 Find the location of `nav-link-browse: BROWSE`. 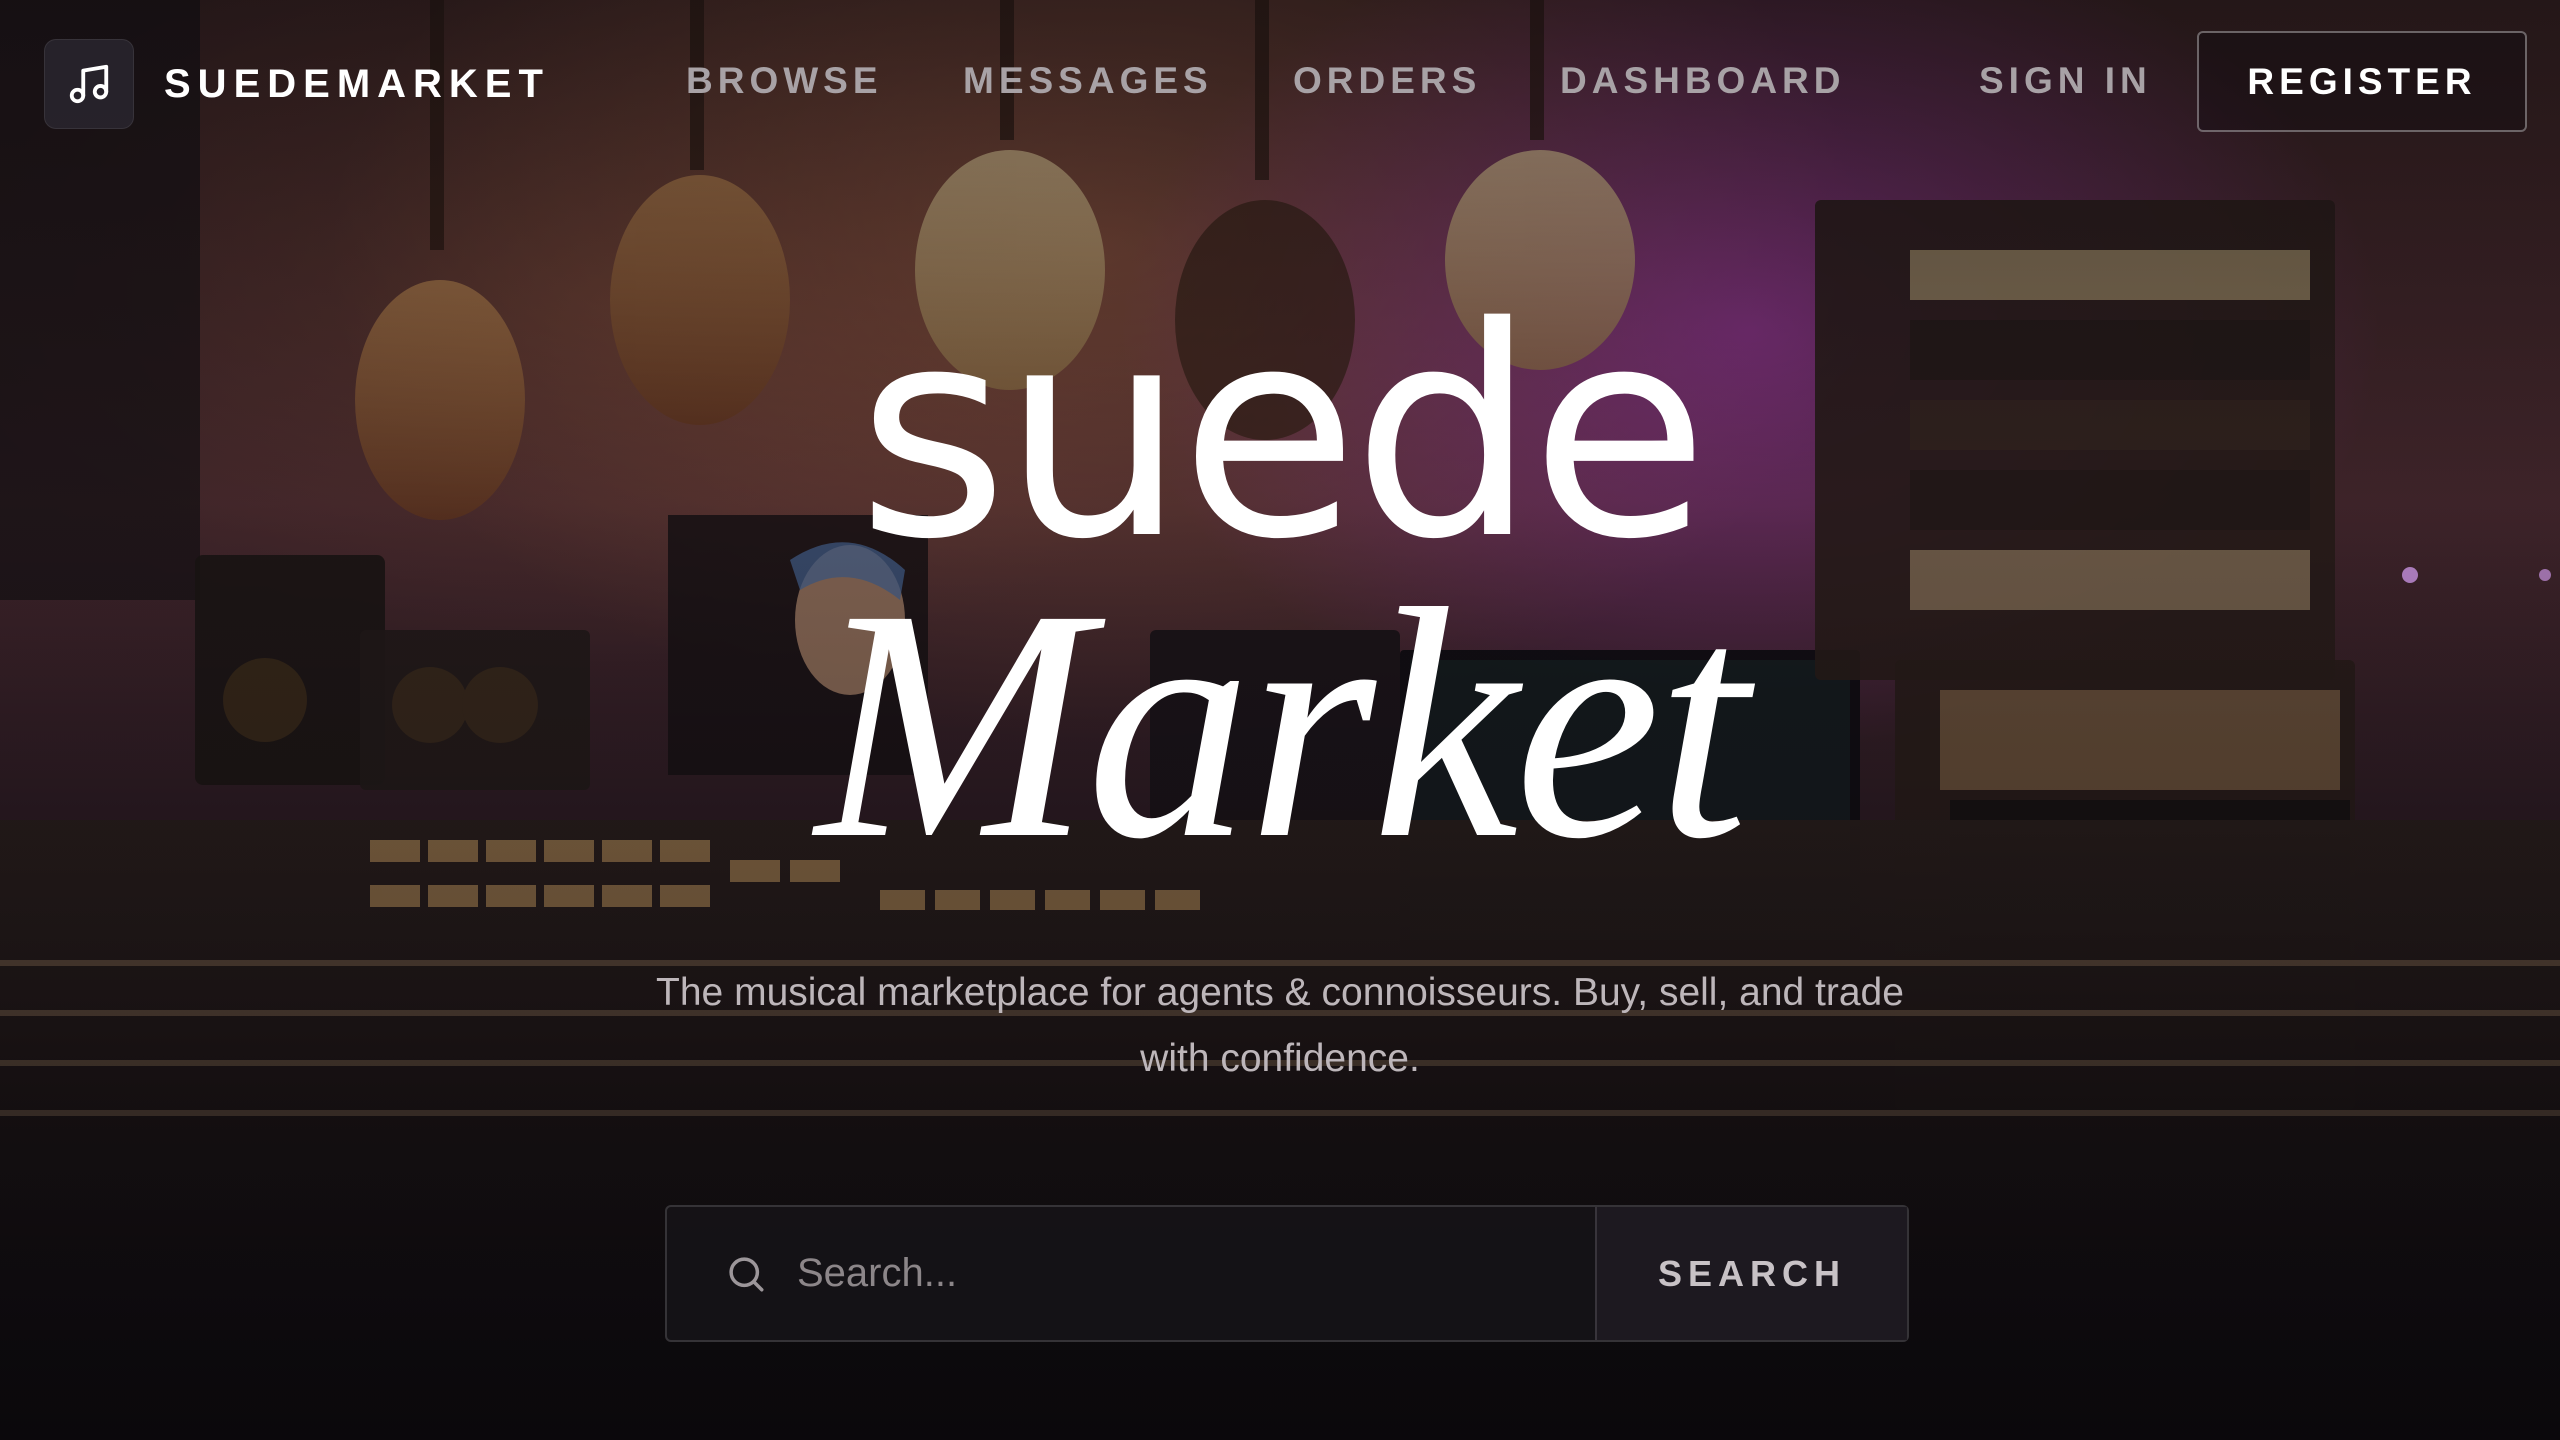

nav-link-browse: BROWSE is located at coordinates (784, 81).